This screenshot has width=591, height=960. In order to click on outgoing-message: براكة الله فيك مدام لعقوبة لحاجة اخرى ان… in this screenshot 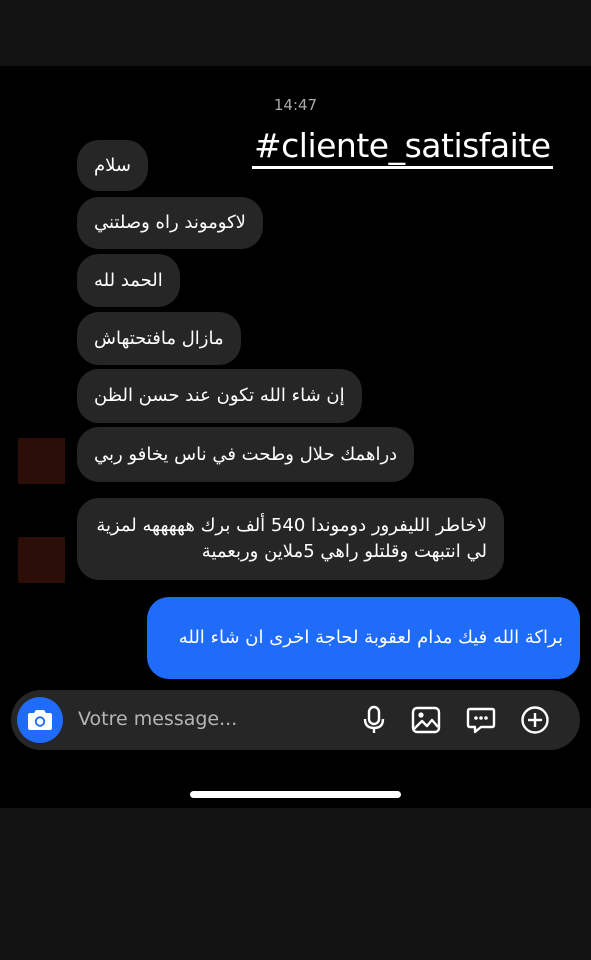, I will do `click(363, 638)`.